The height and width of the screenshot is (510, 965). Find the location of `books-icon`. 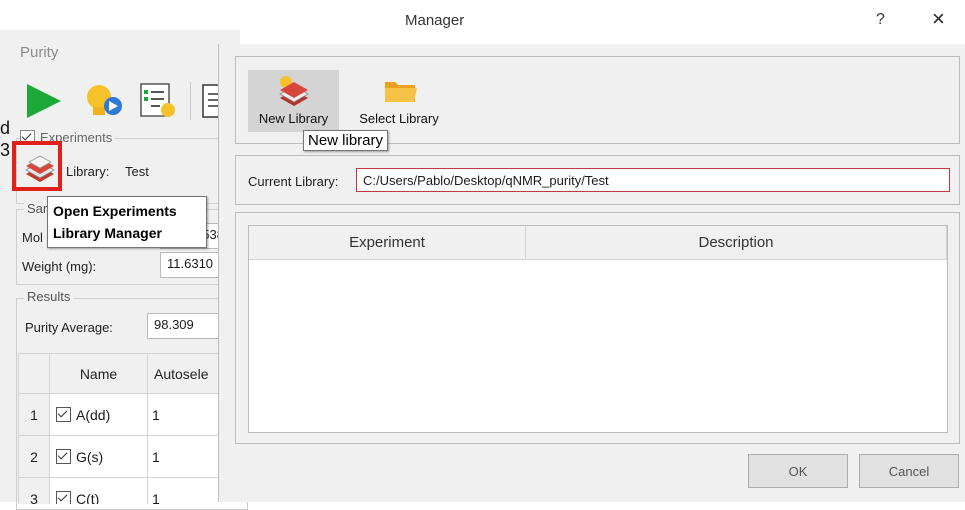

books-icon is located at coordinates (294, 91).